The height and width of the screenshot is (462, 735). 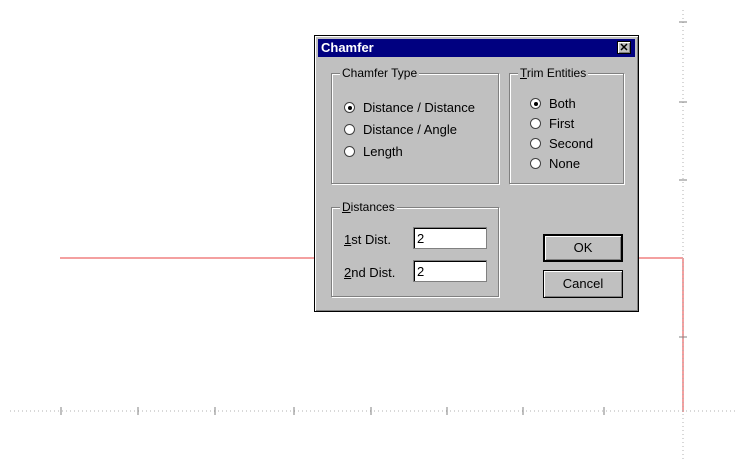 What do you see at coordinates (367, 239) in the screenshot?
I see `first-dist-label: 1st Dist.` at bounding box center [367, 239].